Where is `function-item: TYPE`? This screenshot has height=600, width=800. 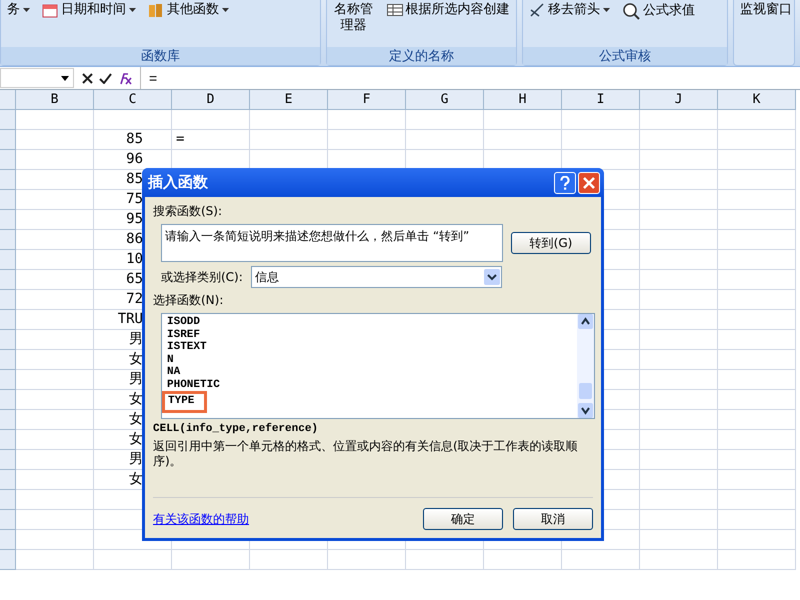 function-item: TYPE is located at coordinates (185, 401).